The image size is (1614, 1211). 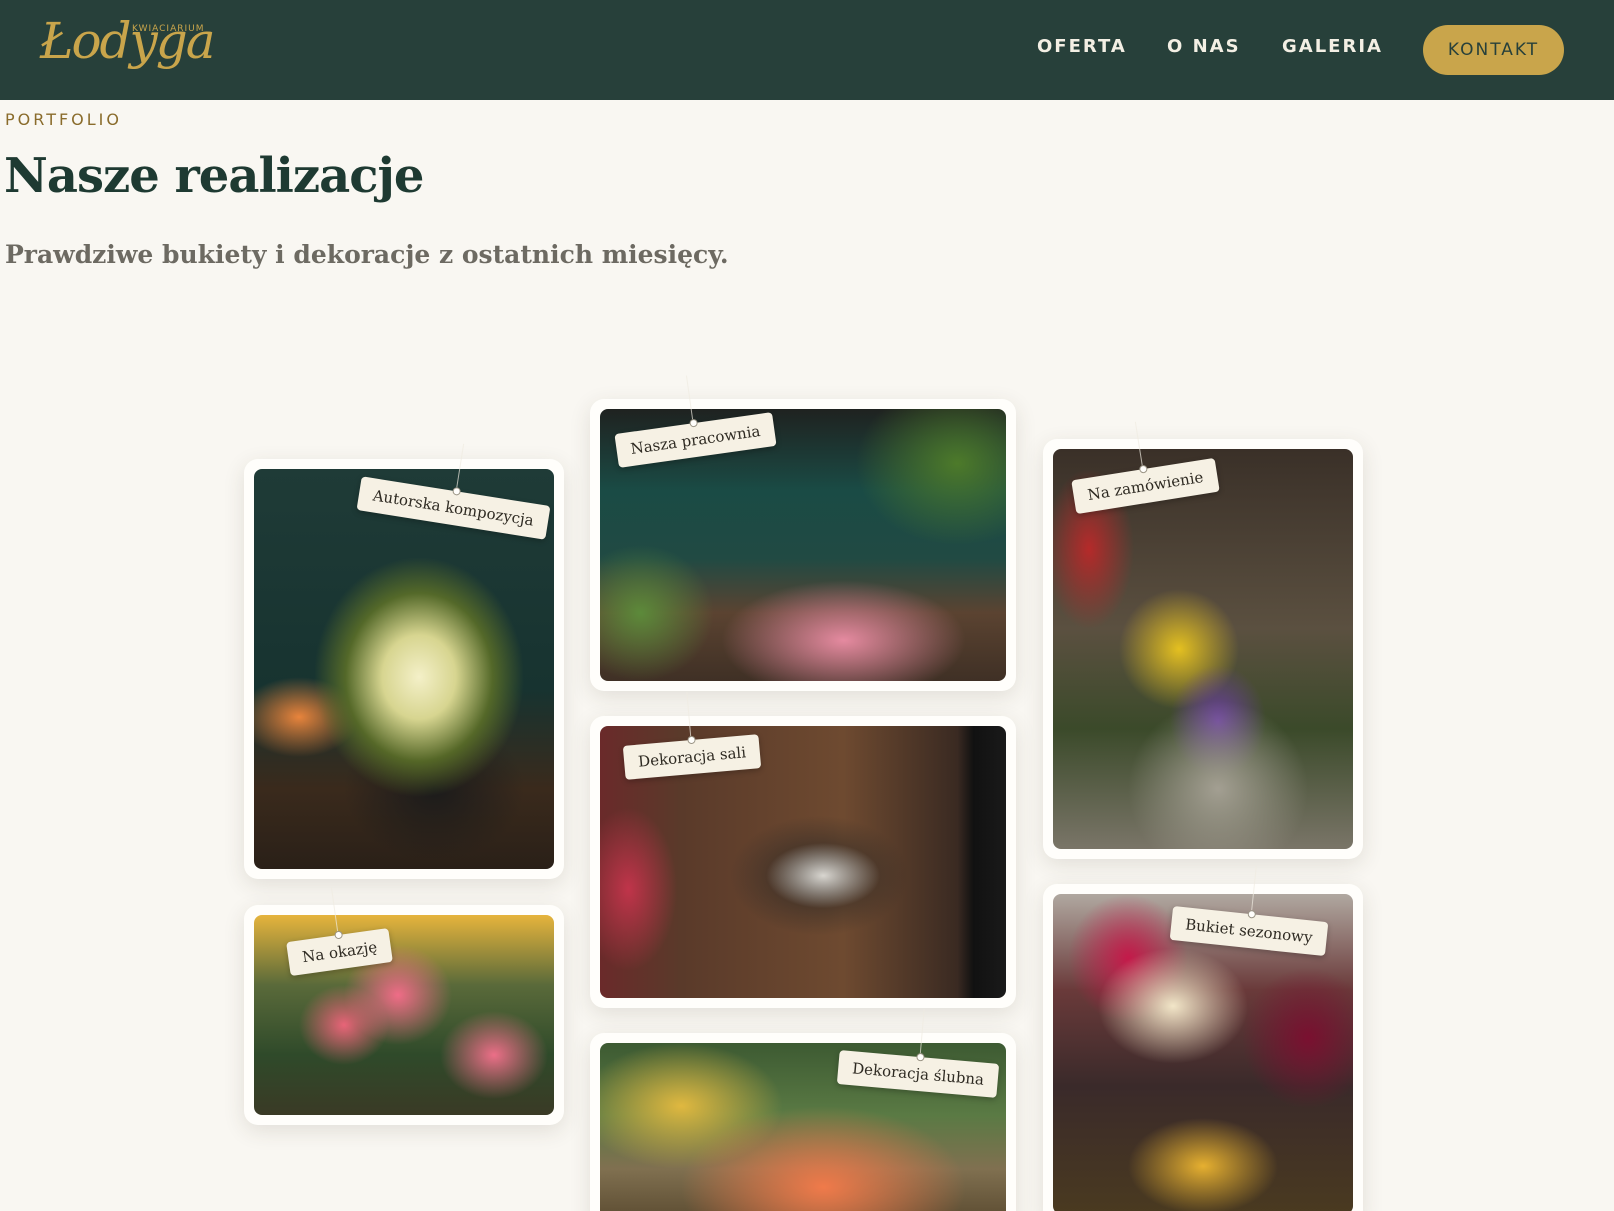 What do you see at coordinates (1332, 46) in the screenshot?
I see `nav-link-galeria: GALERIA` at bounding box center [1332, 46].